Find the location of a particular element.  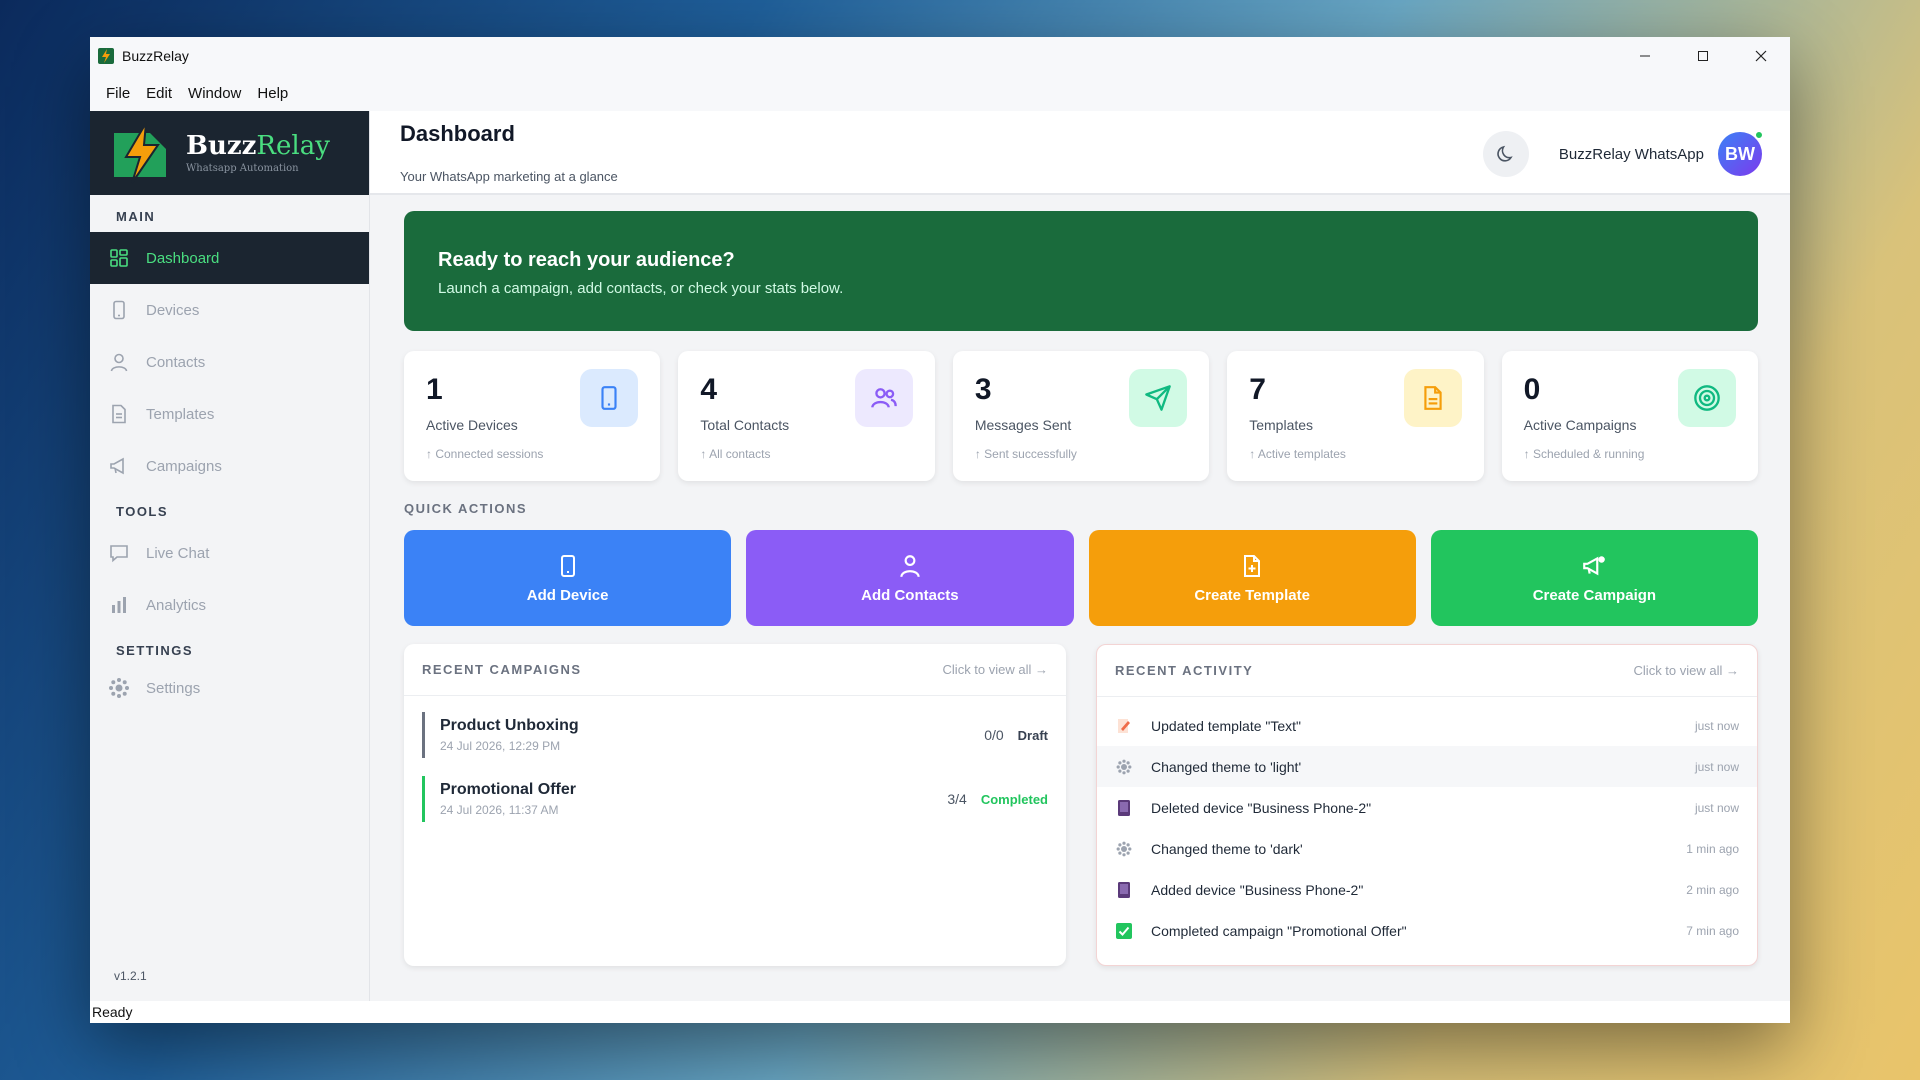

stat-card-total-contacts: 4 Total Contacts ↑ All contacts is located at coordinates (806, 416).